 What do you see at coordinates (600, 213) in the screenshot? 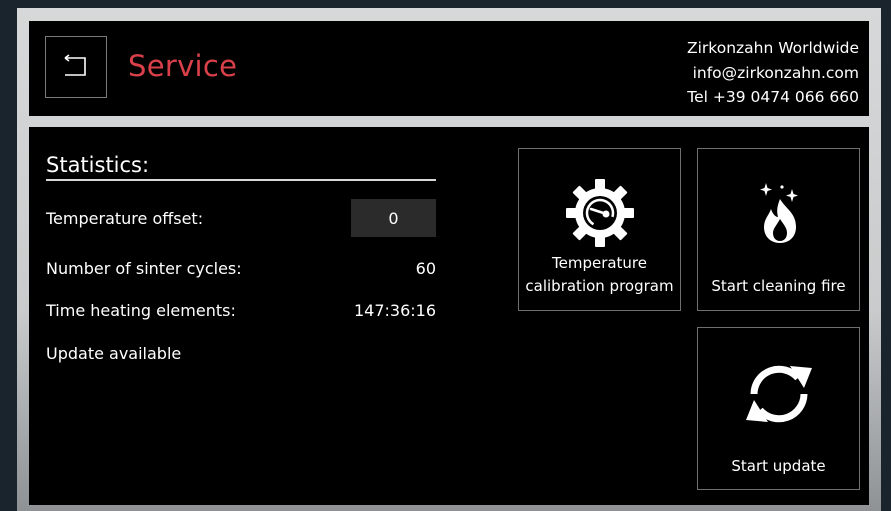
I see `gear-gauge-icon` at bounding box center [600, 213].